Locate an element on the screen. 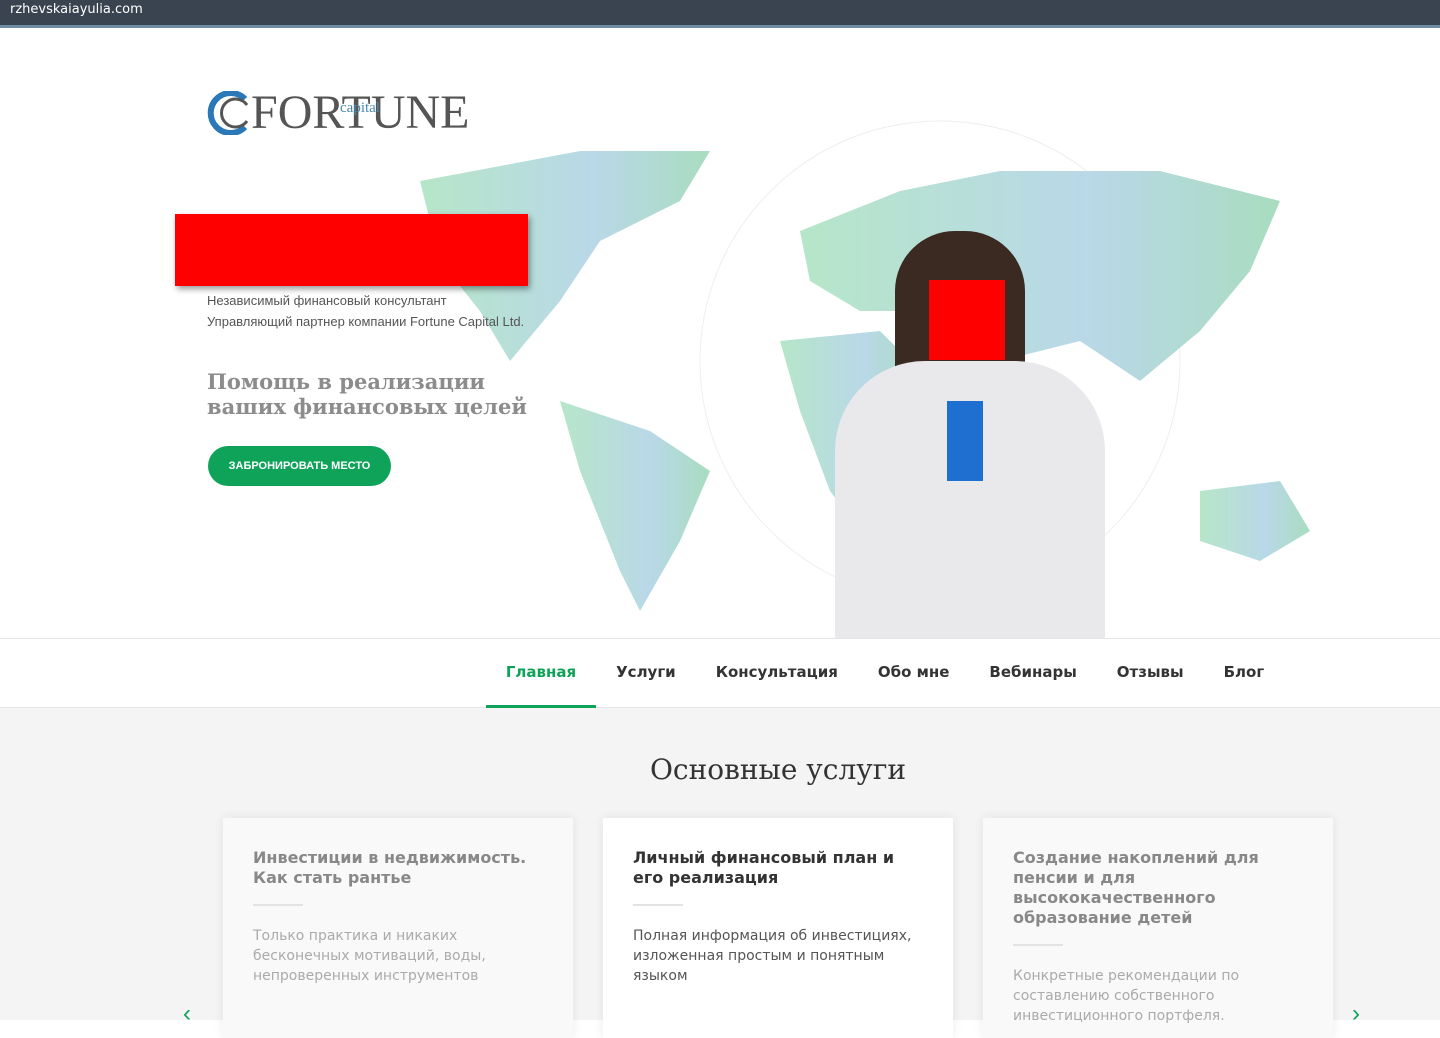  nav-services: Услуги is located at coordinates (646, 673).